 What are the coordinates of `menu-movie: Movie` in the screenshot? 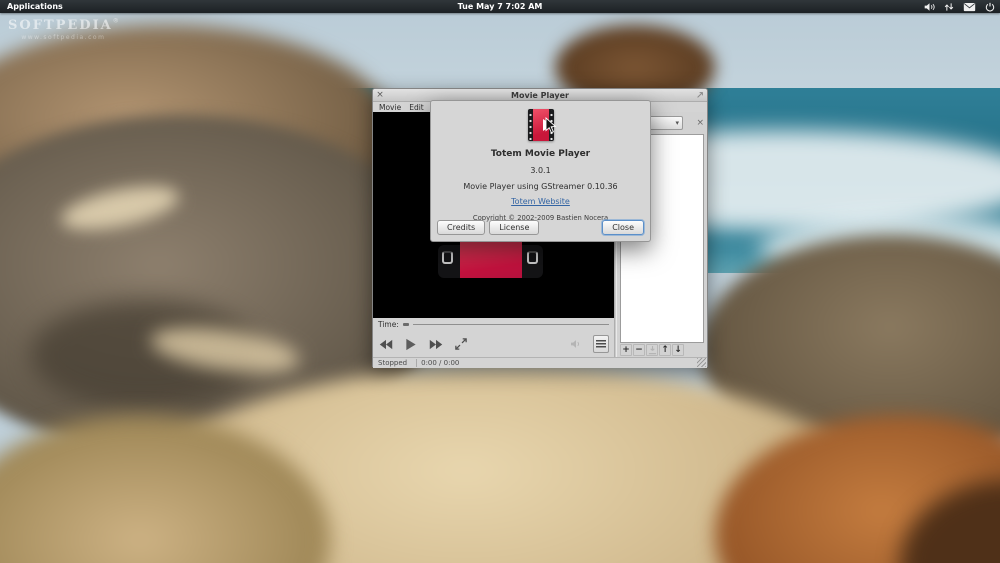 It's located at (390, 107).